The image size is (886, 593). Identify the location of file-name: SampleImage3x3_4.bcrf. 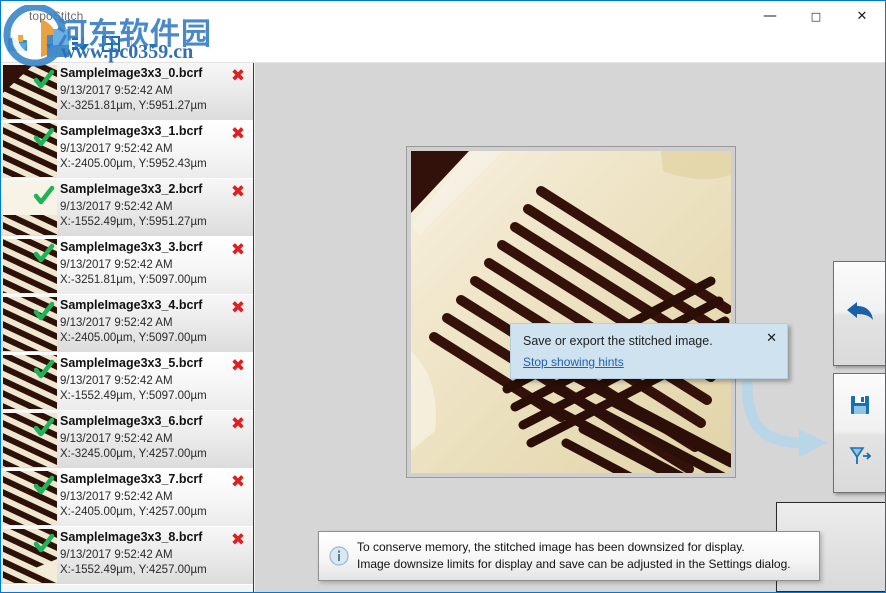
(131, 305).